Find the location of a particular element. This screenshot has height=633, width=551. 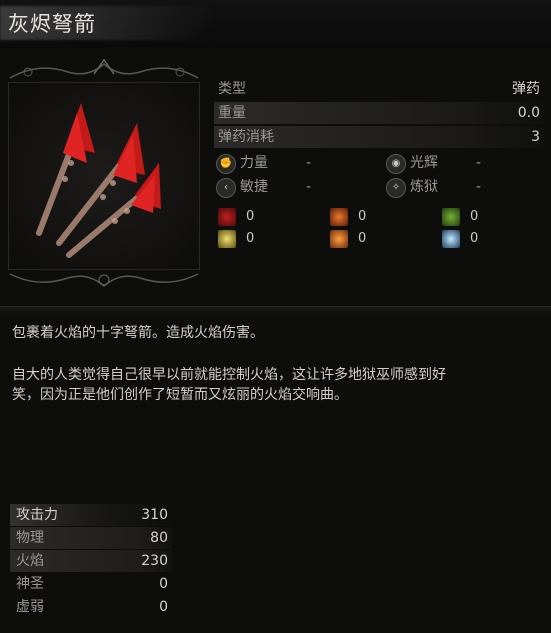

attack-value: 80 is located at coordinates (159, 538).